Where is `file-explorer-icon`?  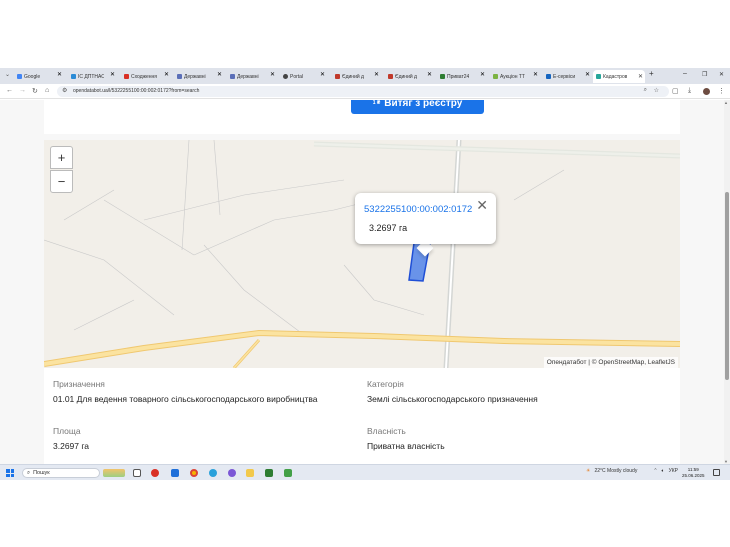 file-explorer-icon is located at coordinates (250, 473).